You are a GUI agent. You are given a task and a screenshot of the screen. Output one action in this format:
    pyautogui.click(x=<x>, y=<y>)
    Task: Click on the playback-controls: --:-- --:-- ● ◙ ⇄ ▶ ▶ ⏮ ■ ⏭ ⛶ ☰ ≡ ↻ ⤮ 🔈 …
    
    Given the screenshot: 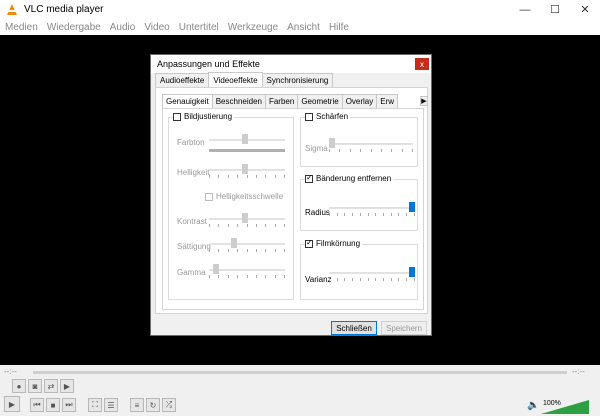 What is the action you would take?
    pyautogui.click(x=300, y=390)
    